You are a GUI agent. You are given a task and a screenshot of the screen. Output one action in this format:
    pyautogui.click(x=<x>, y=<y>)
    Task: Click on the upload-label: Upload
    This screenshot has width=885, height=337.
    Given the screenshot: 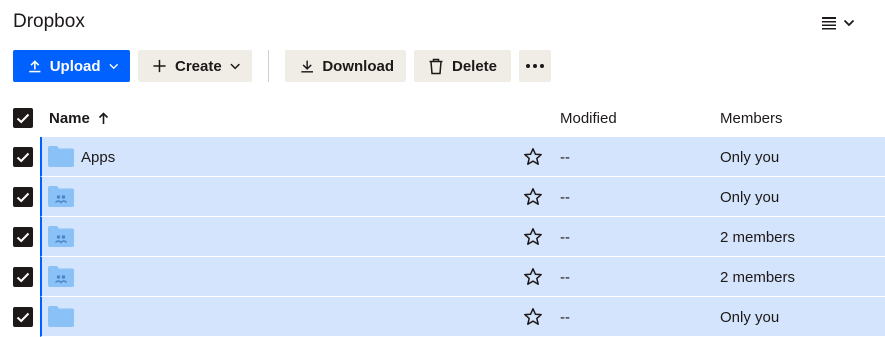 What is the action you would take?
    pyautogui.click(x=75, y=66)
    